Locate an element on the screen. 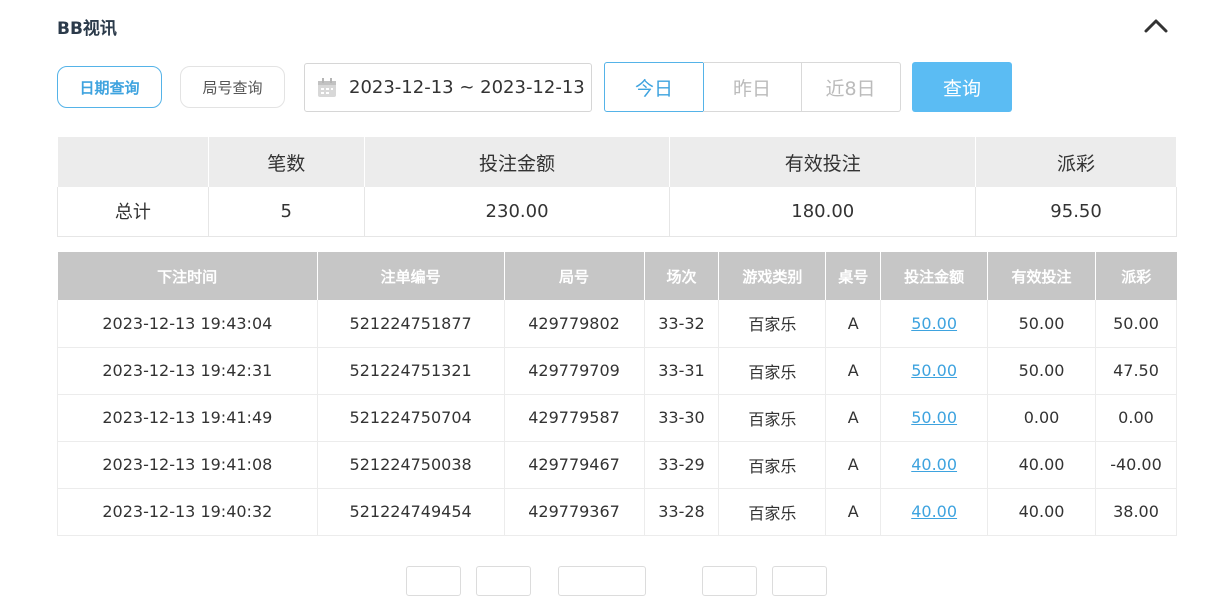 The width and height of the screenshot is (1225, 596). payout: 38.00 is located at coordinates (1136, 512).